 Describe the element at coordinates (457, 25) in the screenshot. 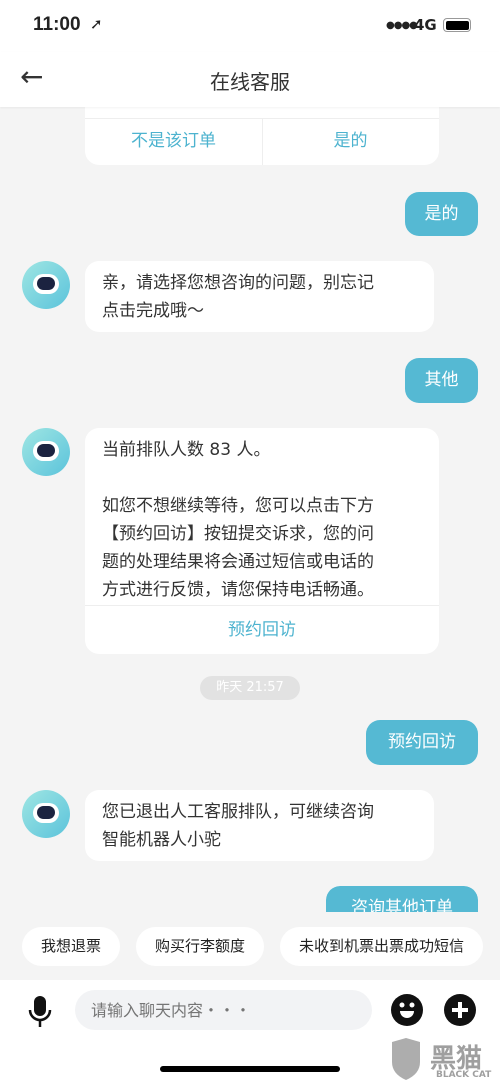

I see `battery-icon` at that location.